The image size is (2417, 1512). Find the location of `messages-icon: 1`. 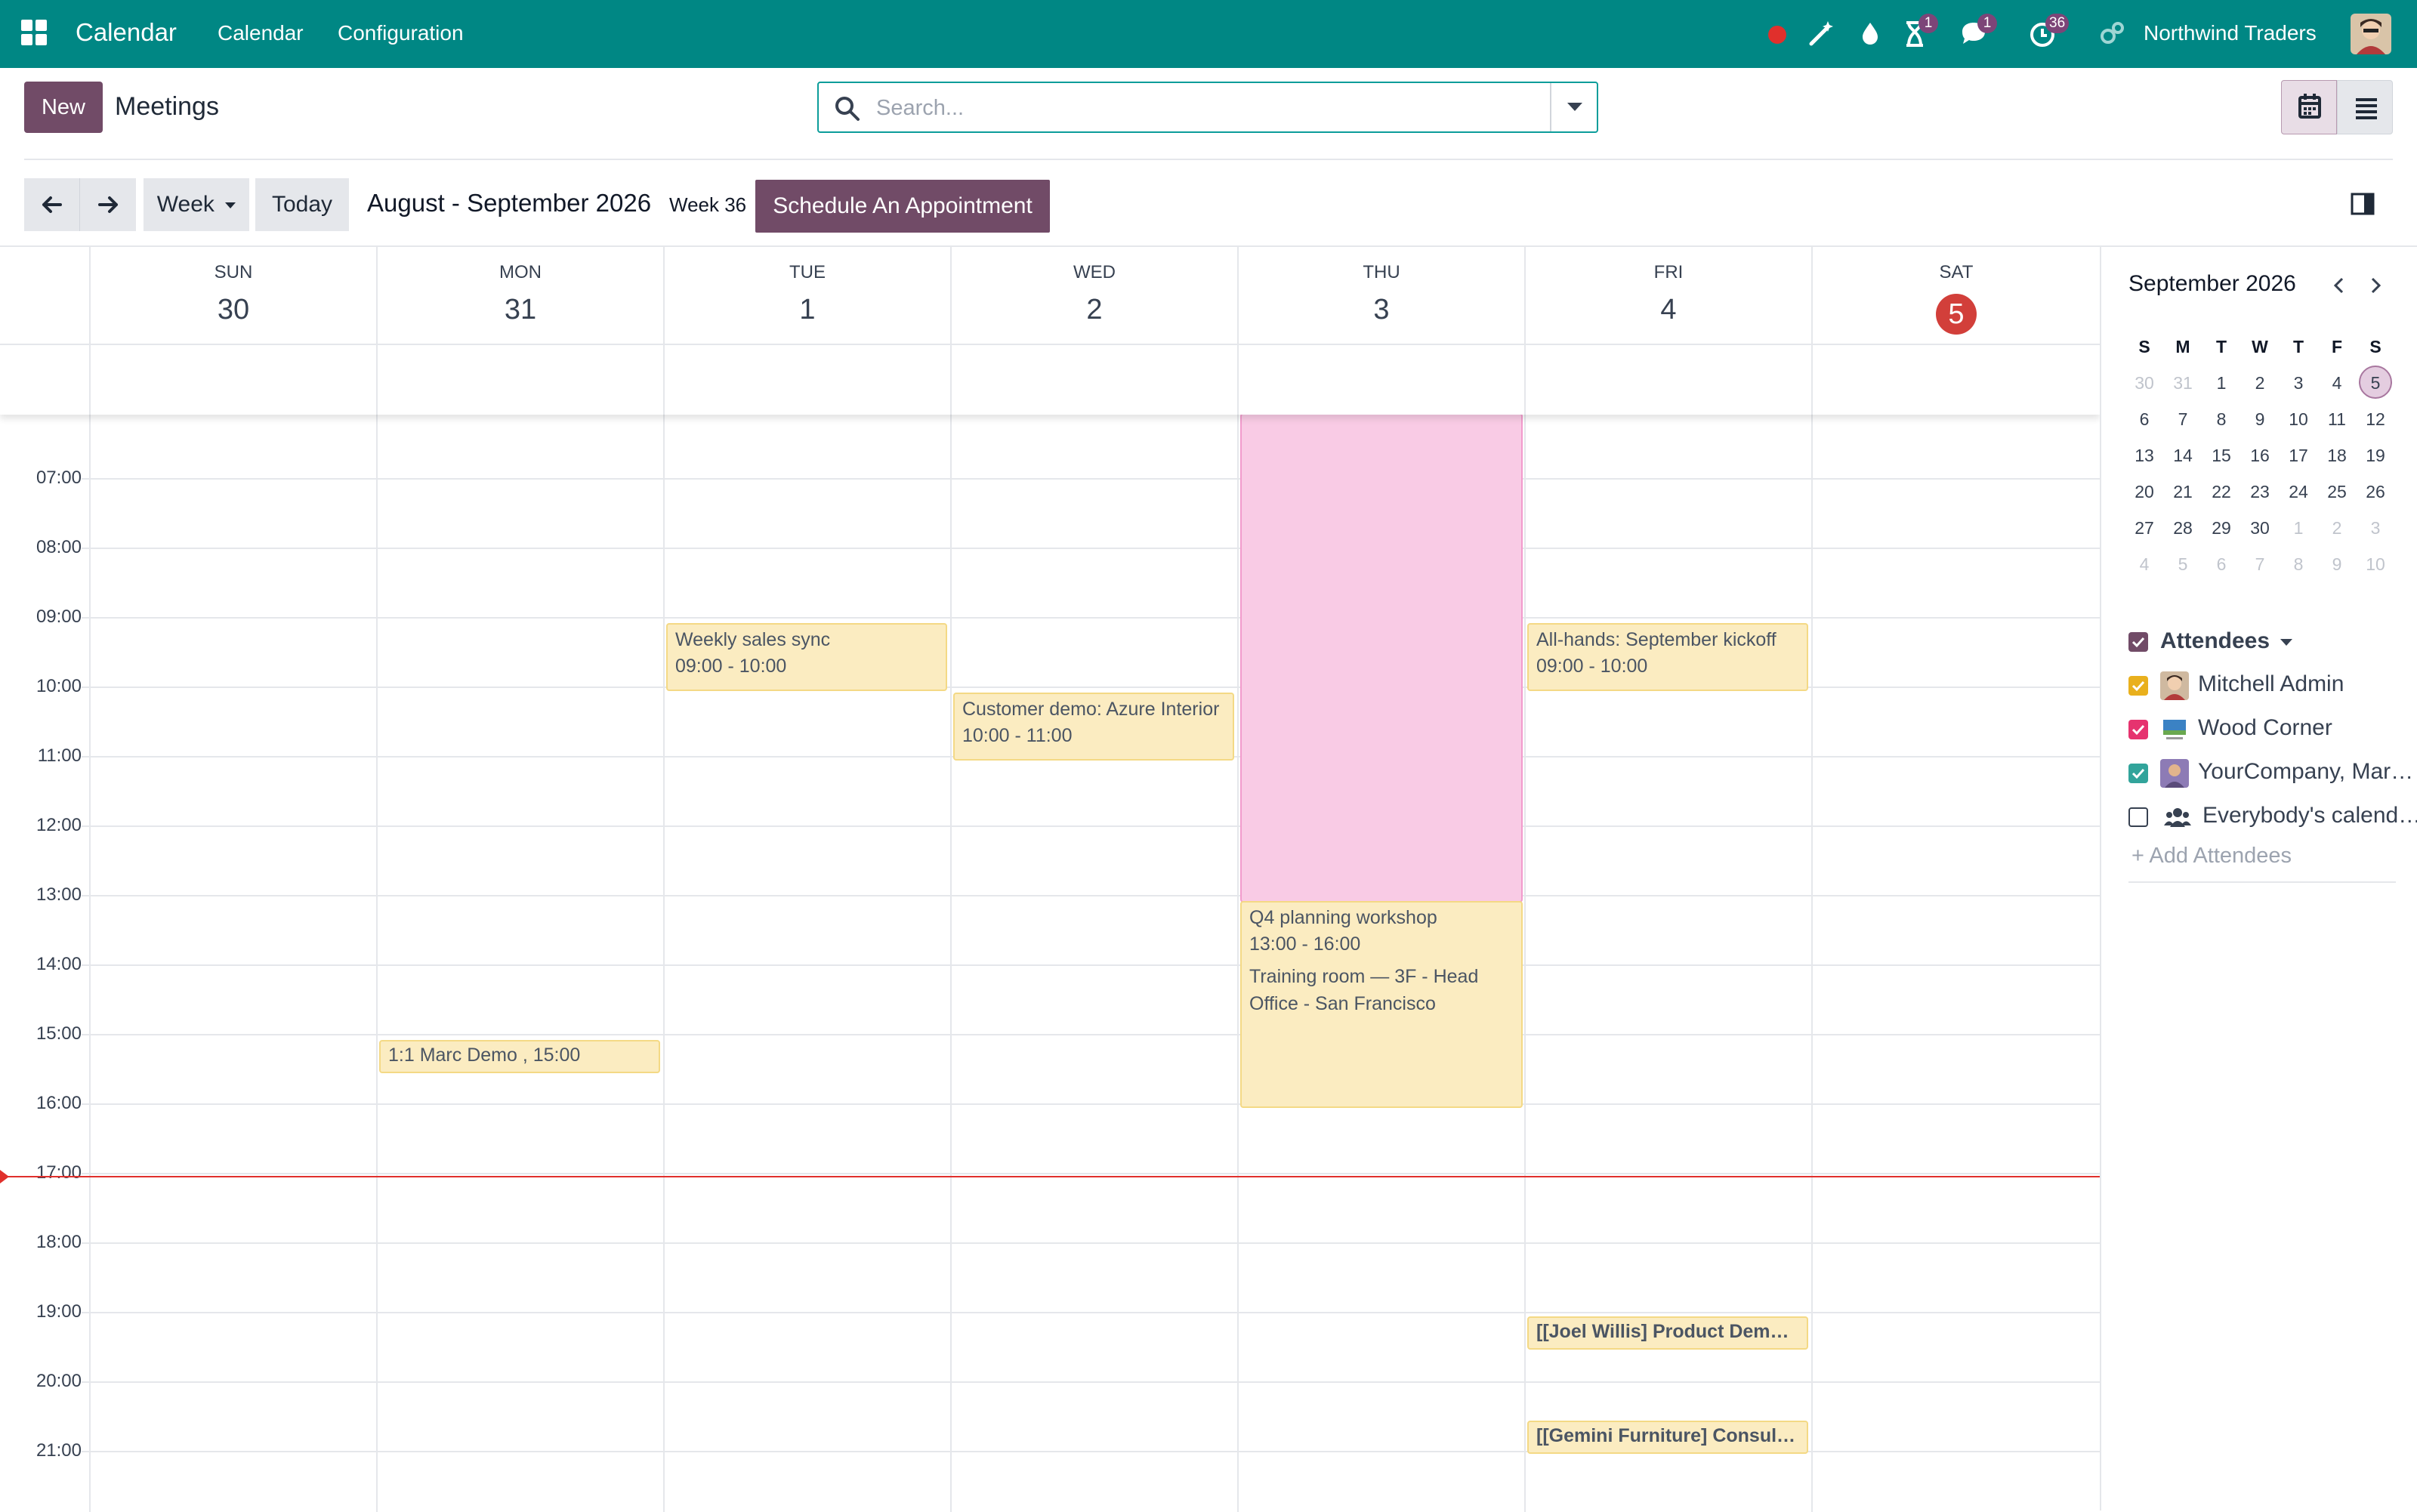

messages-icon: 1 is located at coordinates (1978, 31).